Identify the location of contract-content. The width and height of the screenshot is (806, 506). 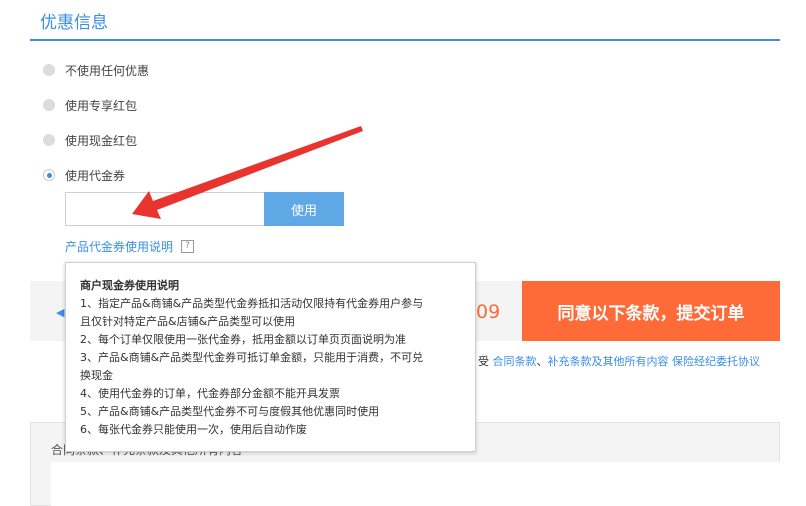
(415, 484).